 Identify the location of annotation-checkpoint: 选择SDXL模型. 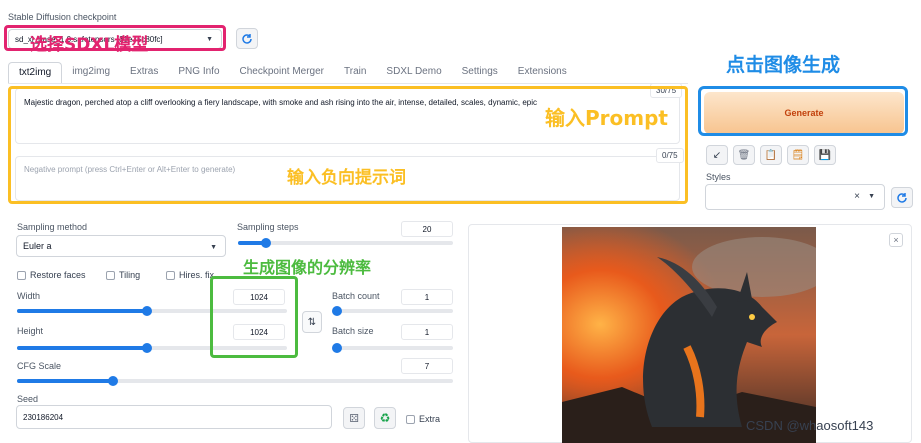
(89, 45).